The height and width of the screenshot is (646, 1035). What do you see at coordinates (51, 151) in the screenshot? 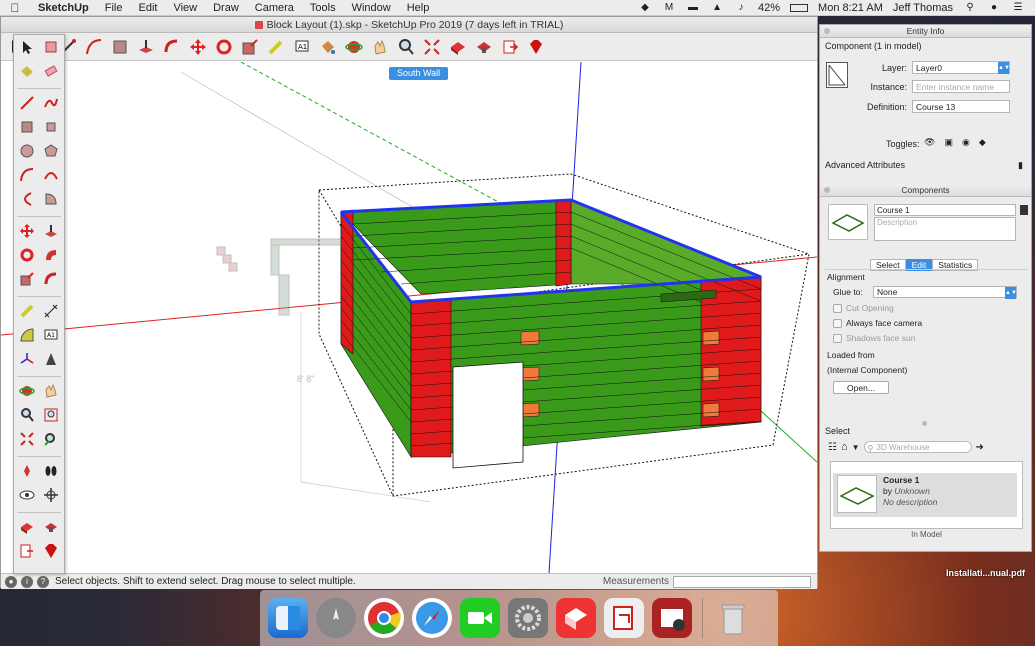
I see `polygon-icon` at bounding box center [51, 151].